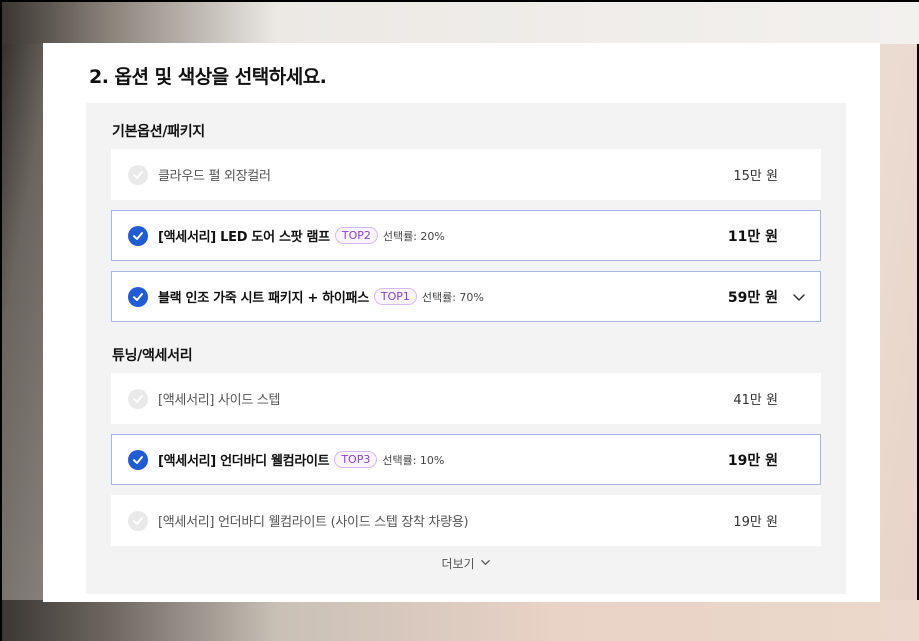  I want to click on selection-rate: 선택률: 70%, so click(452, 297).